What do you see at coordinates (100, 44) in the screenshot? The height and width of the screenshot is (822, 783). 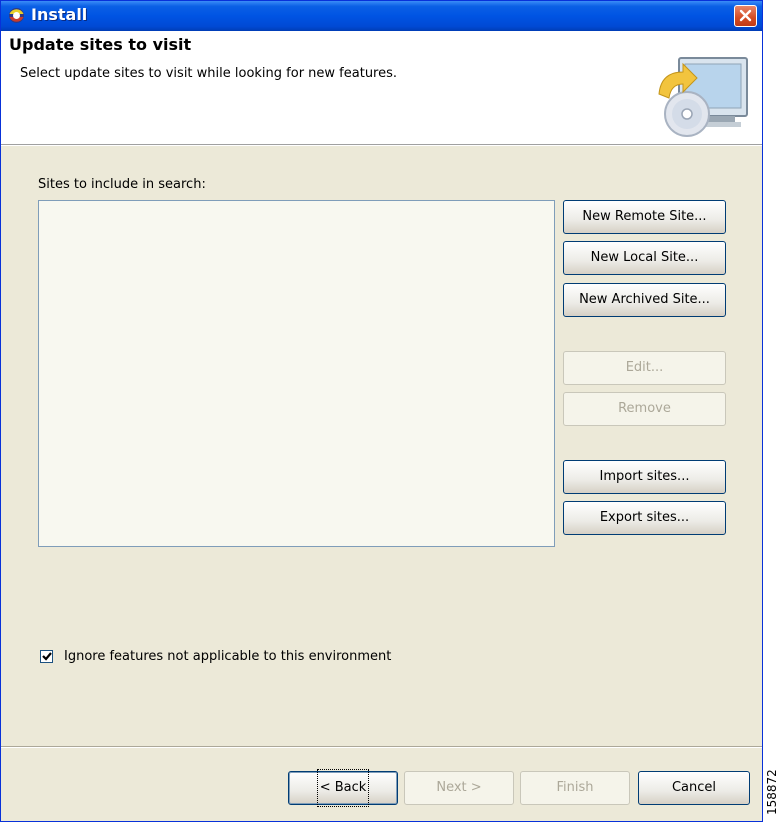 I see `page-title: Update sites to visit` at bounding box center [100, 44].